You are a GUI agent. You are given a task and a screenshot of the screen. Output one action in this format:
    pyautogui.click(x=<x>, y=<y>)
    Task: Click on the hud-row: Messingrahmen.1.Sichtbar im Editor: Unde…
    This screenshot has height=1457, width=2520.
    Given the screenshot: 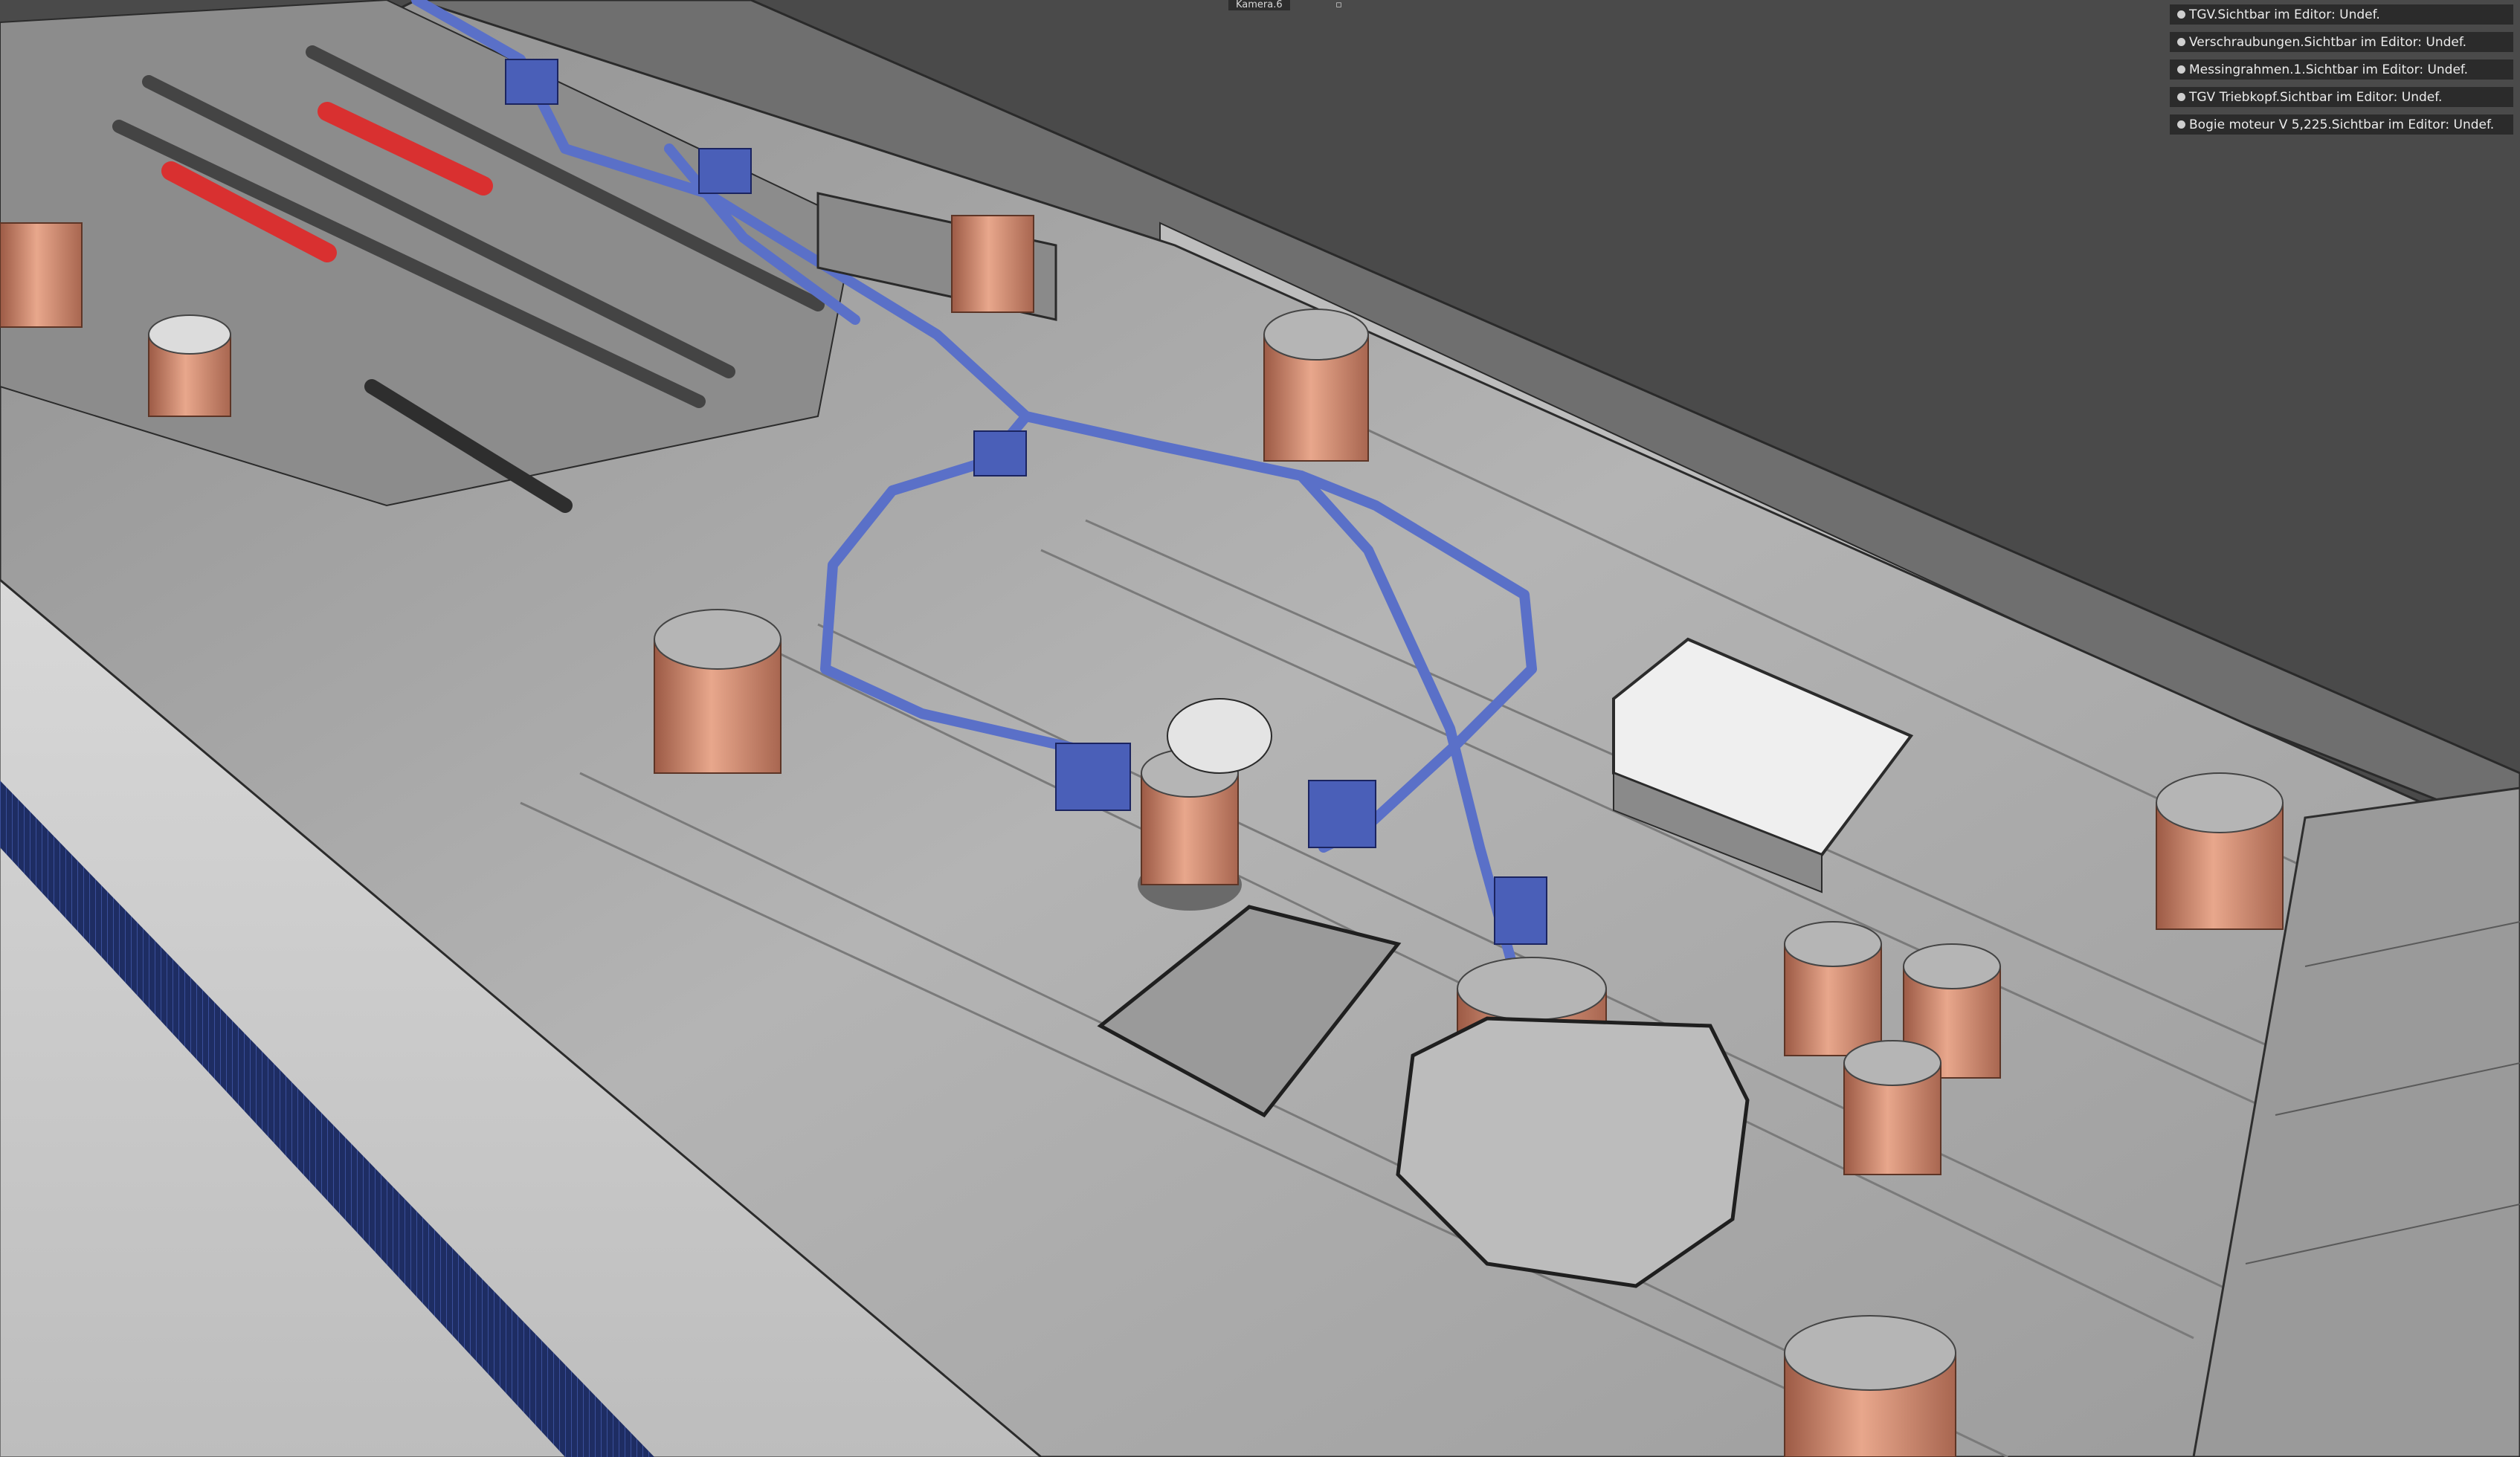 What is the action you would take?
    pyautogui.click(x=2341, y=69)
    